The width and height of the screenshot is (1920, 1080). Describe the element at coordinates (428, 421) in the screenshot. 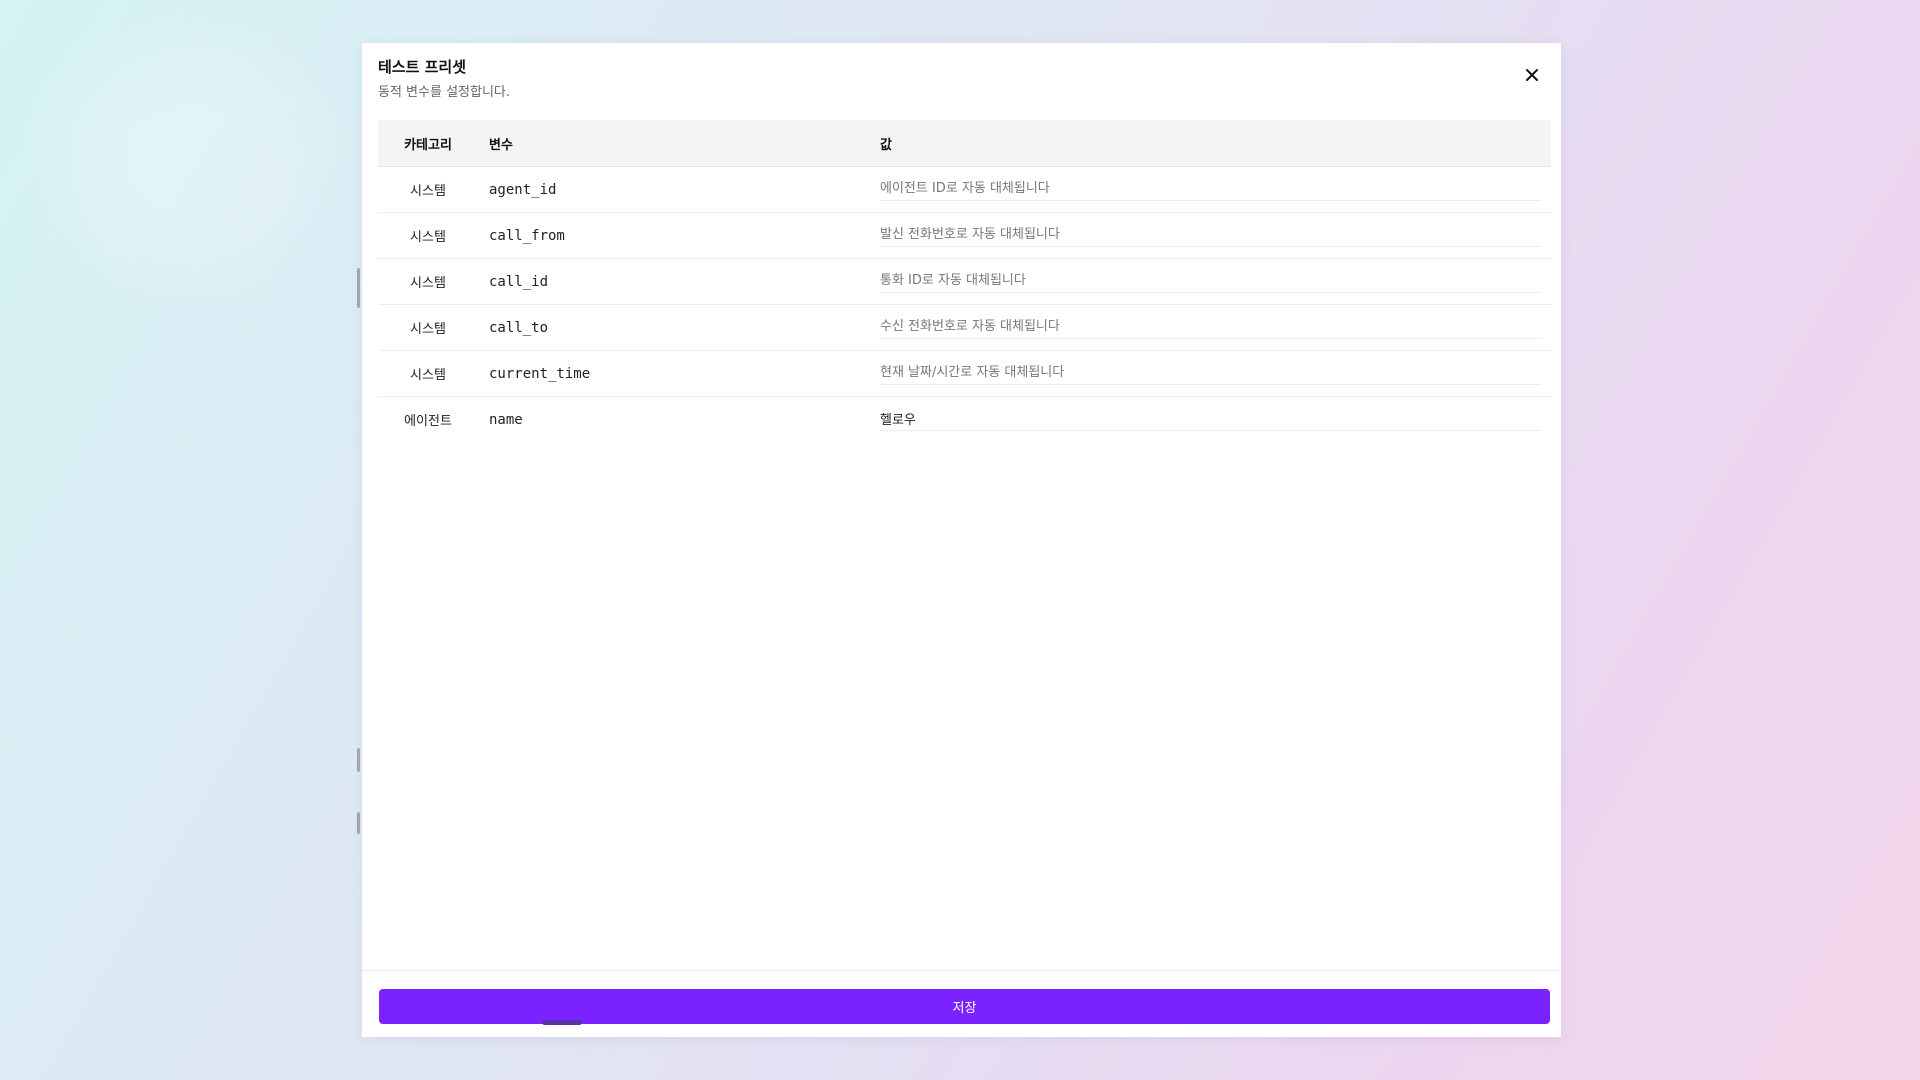

I see `row-category: 에이전트` at that location.